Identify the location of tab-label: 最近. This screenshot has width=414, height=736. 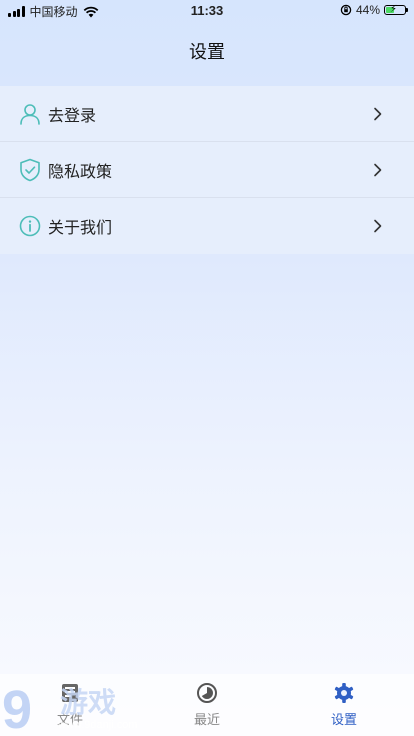
(206, 719).